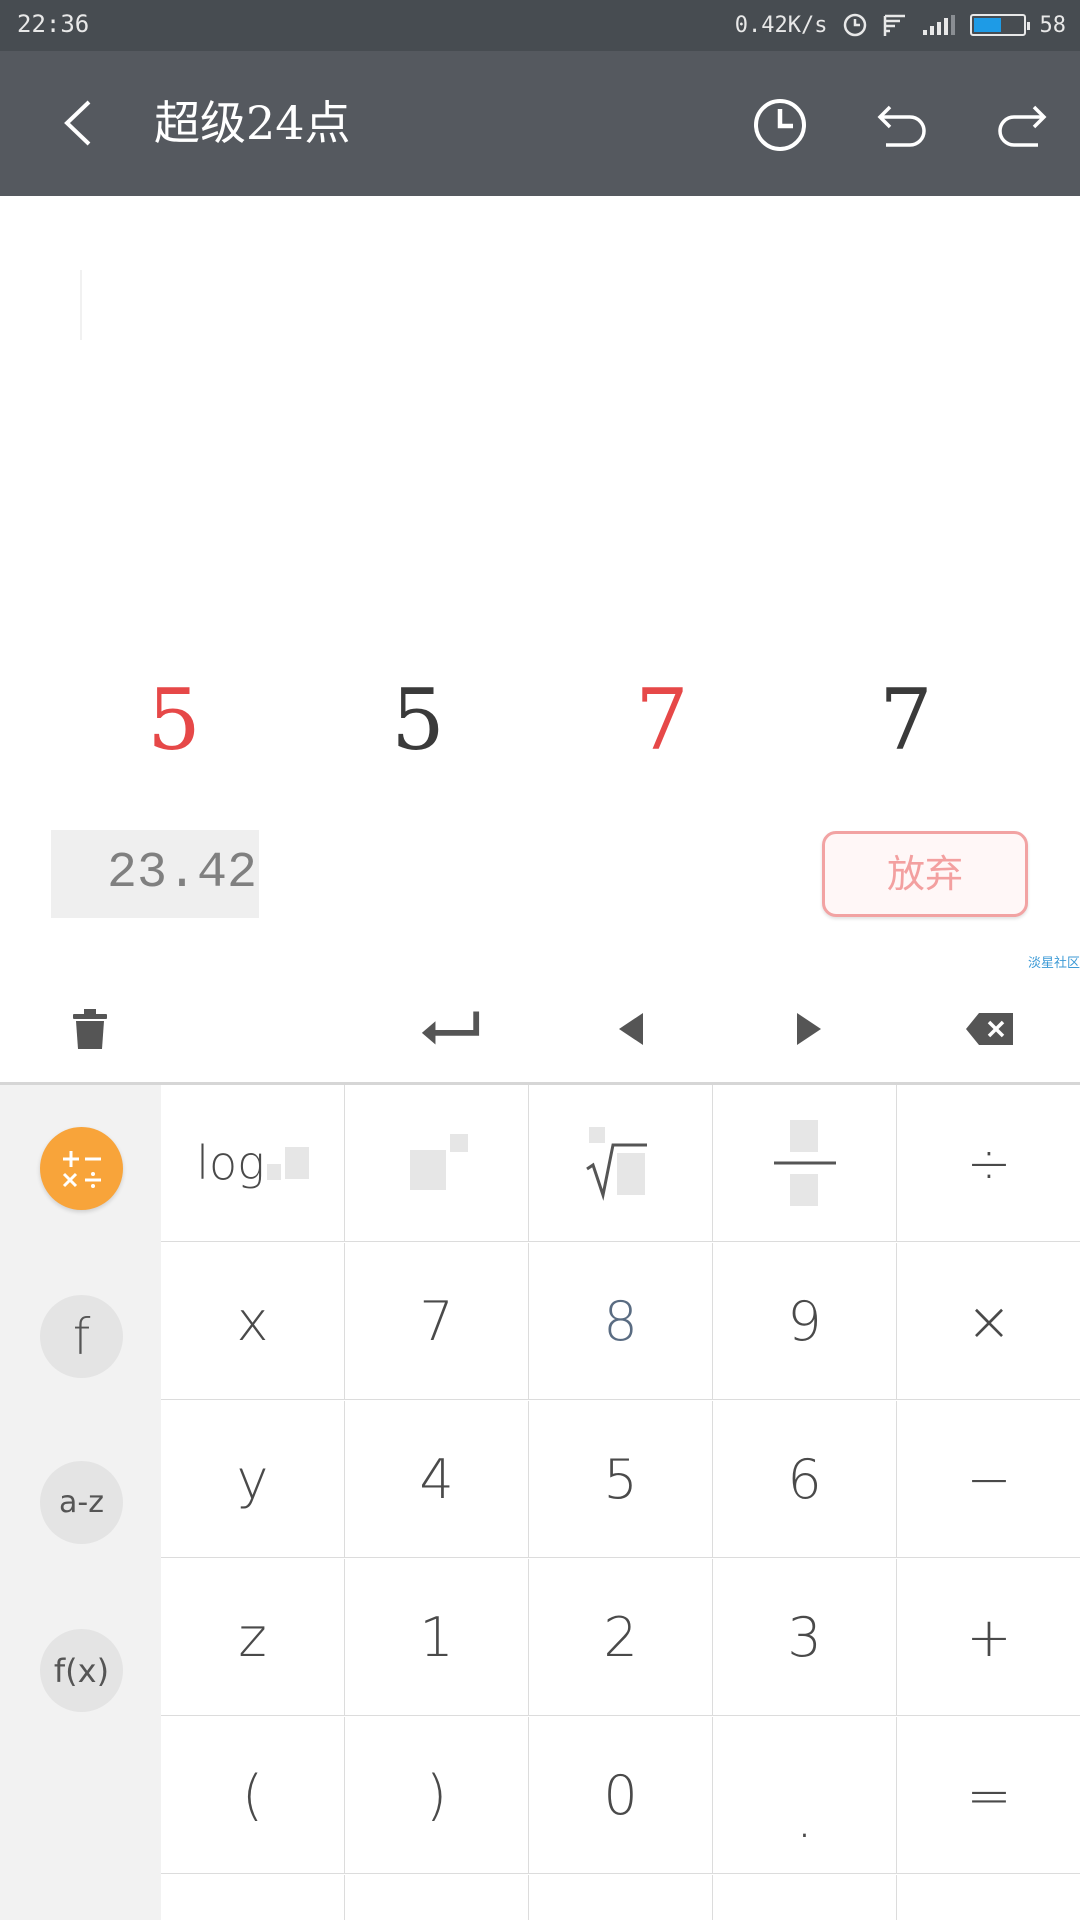  I want to click on timer-display: 23.42, so click(155, 874).